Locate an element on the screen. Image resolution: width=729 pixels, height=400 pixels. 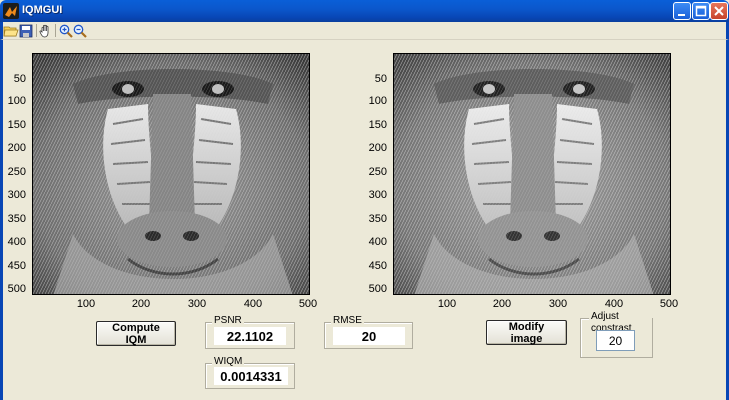
window-title: IQMGUI is located at coordinates (42, 10).